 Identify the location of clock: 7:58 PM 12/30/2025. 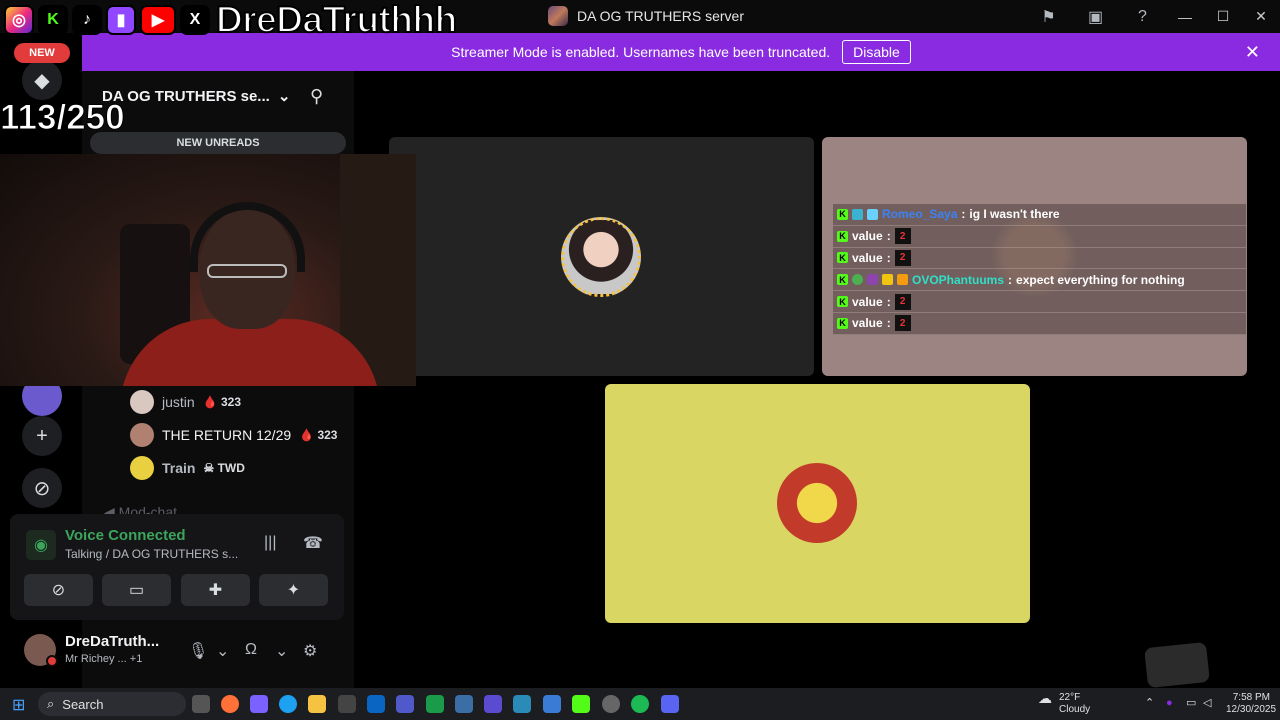
(1251, 704).